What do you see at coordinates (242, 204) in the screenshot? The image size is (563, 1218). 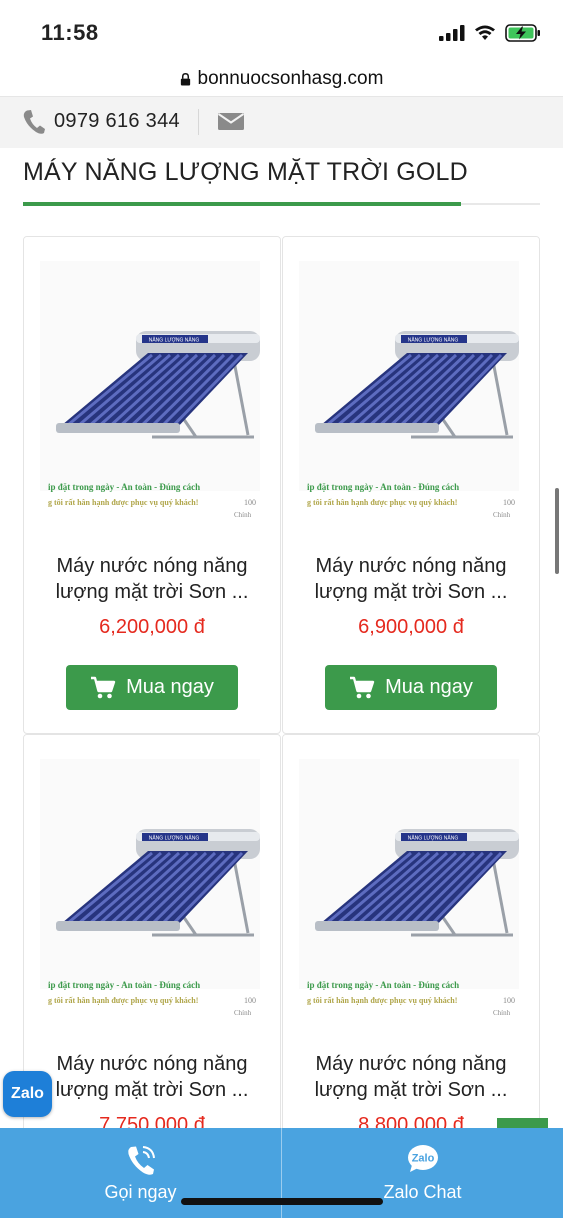 I see `title-underline-accent` at bounding box center [242, 204].